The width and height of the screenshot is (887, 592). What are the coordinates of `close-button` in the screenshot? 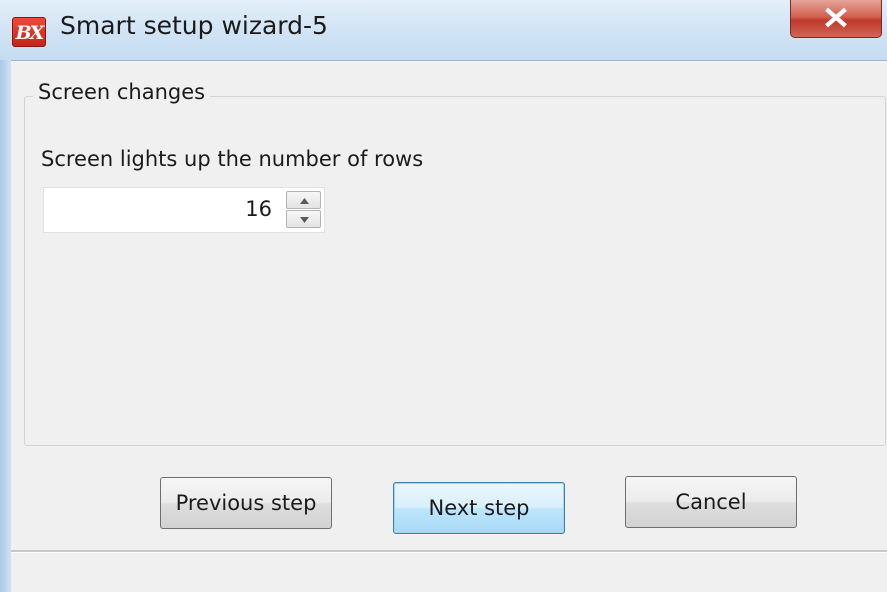 It's located at (836, 19).